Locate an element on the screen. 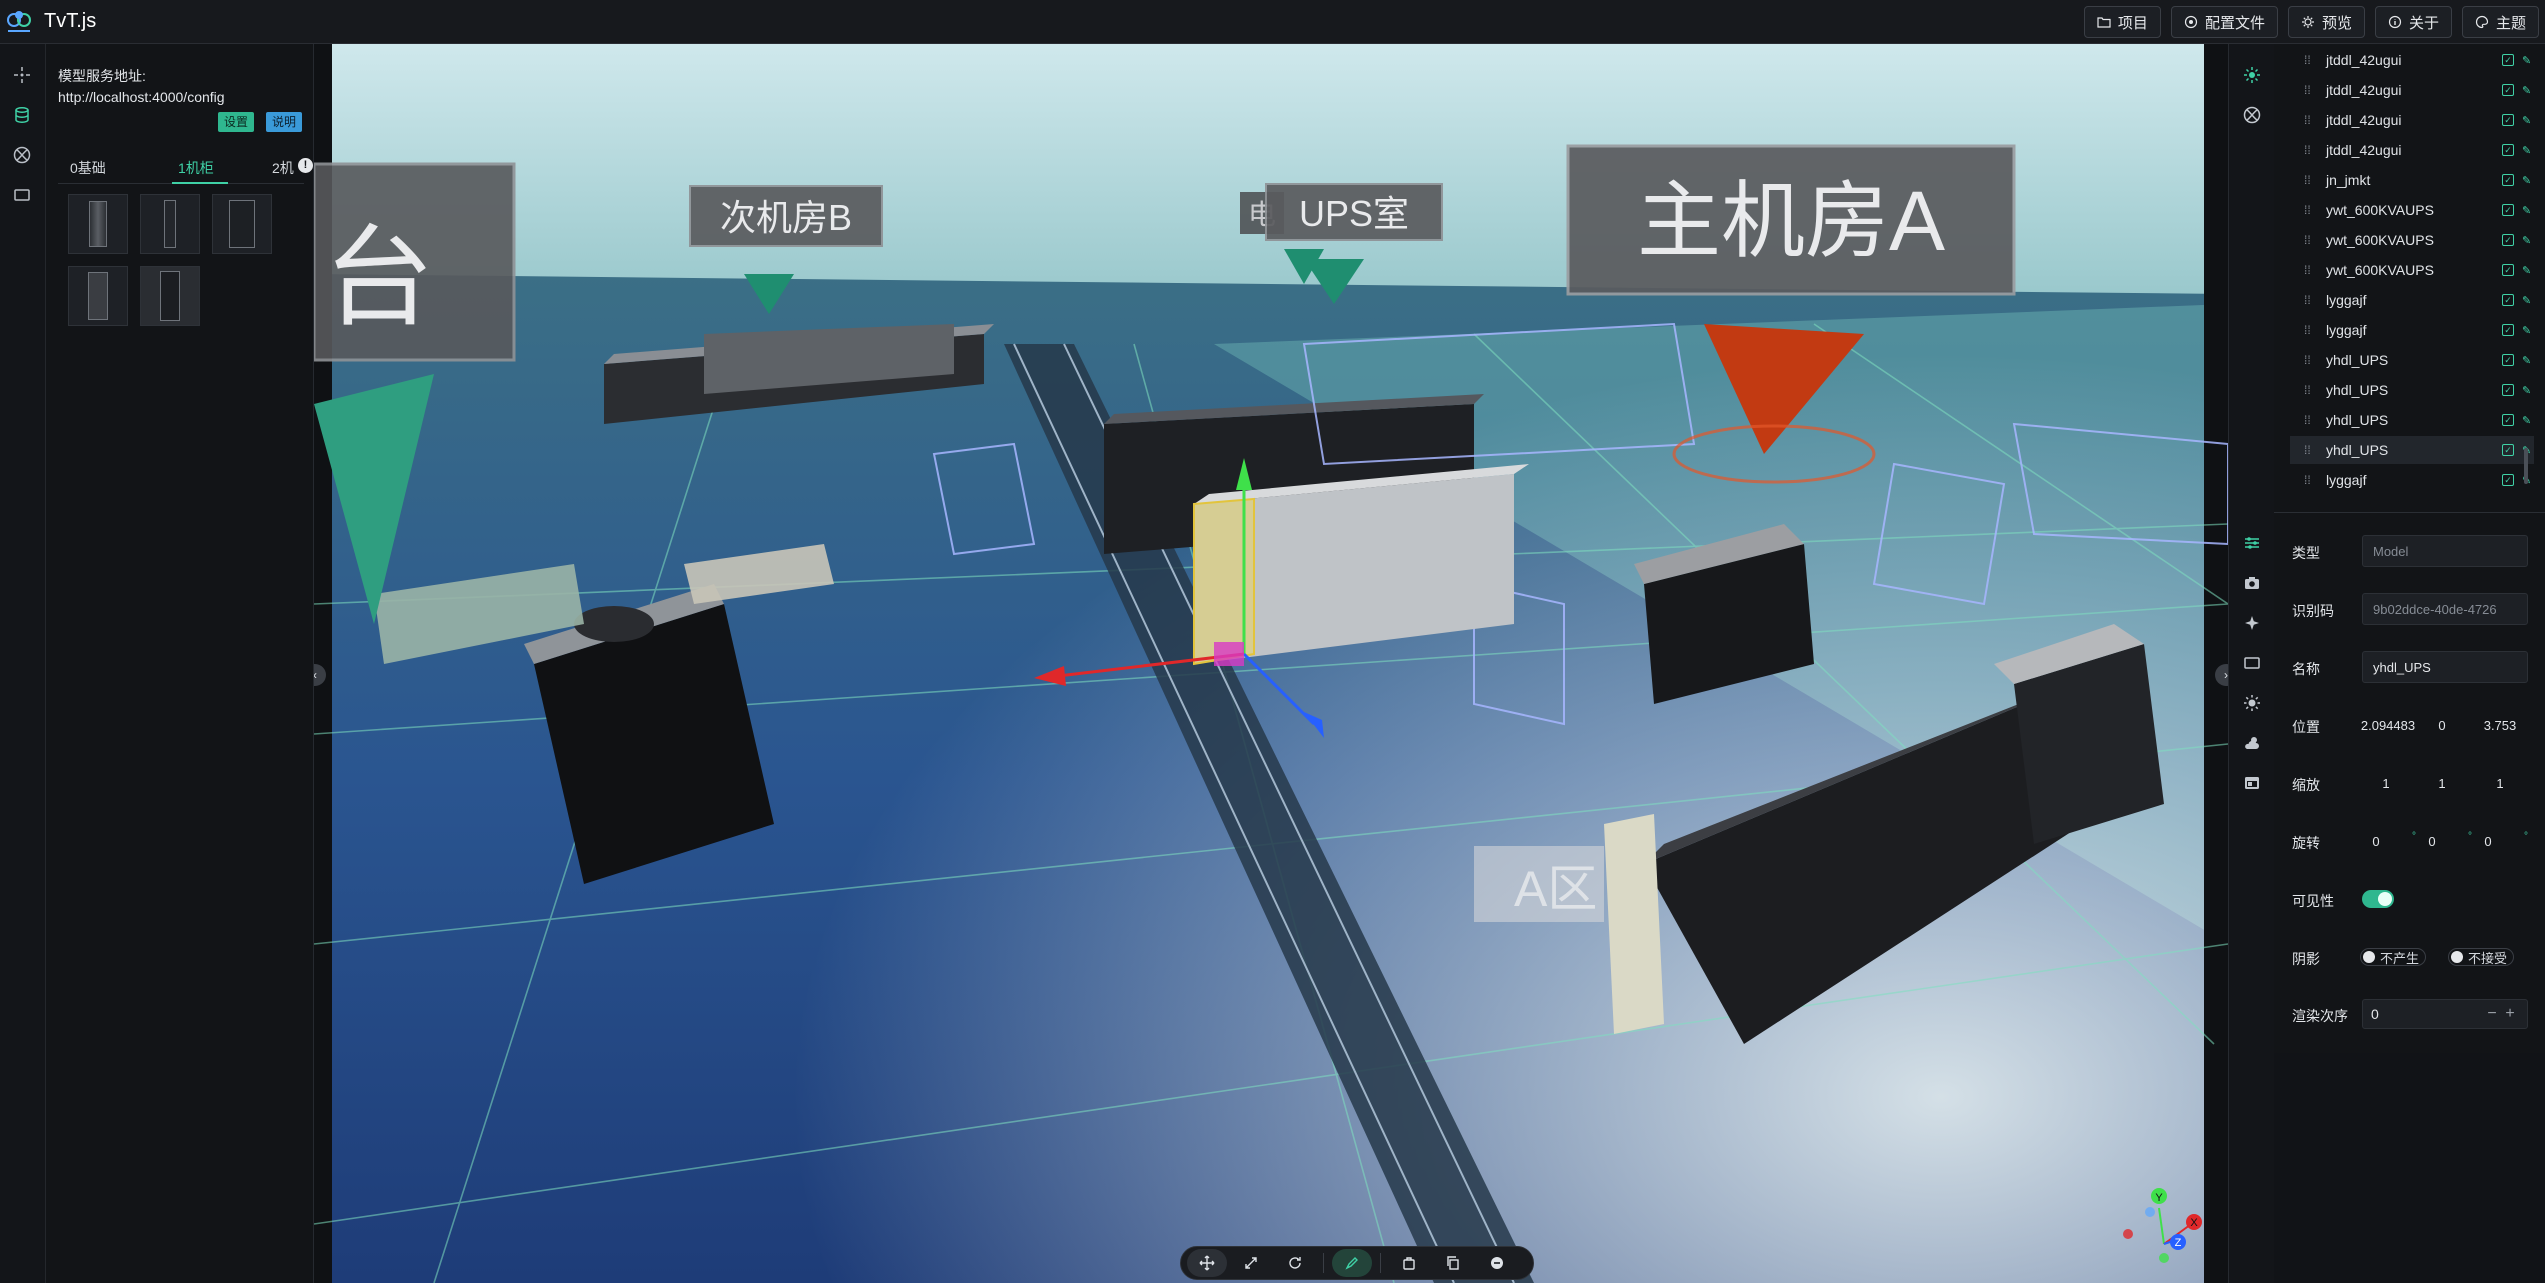 The image size is (2545, 1283). increment-button: + is located at coordinates (2510, 1014).